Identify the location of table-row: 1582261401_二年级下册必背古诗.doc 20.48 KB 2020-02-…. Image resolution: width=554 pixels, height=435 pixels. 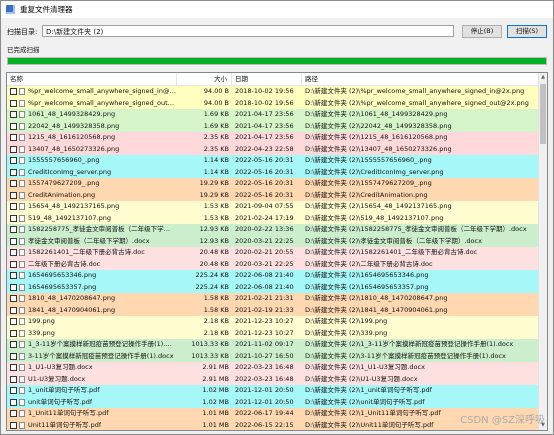
(273, 253).